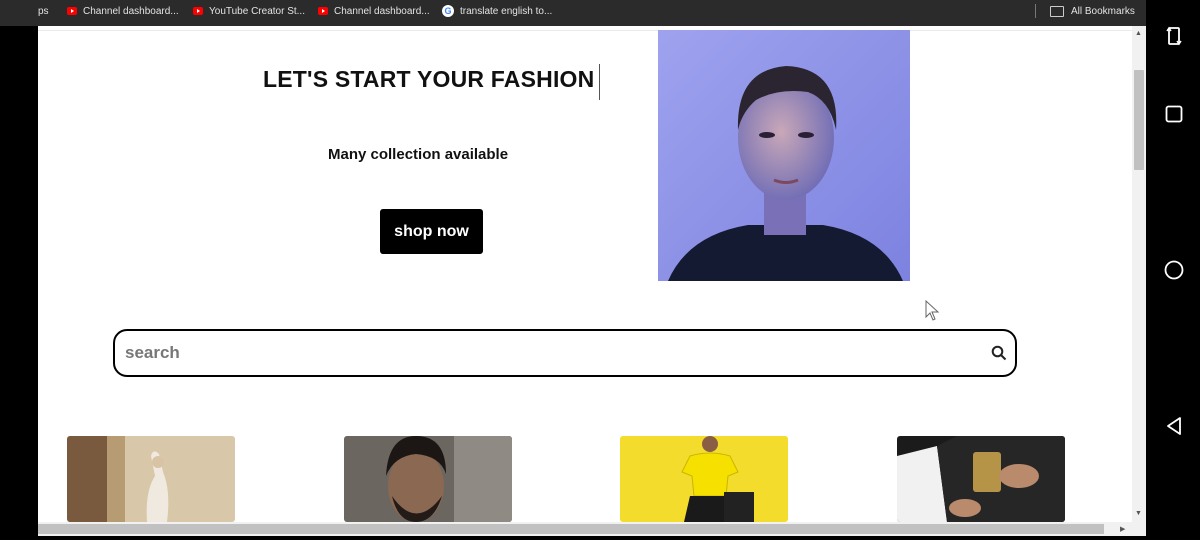 The image size is (1200, 540). Describe the element at coordinates (1138, 513) in the screenshot. I see `scroll-down-icon: ▼` at that location.